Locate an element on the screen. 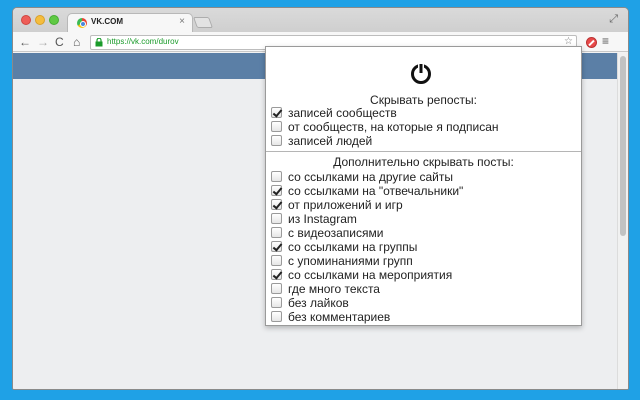  scrollbar-thumb is located at coordinates (623, 146).